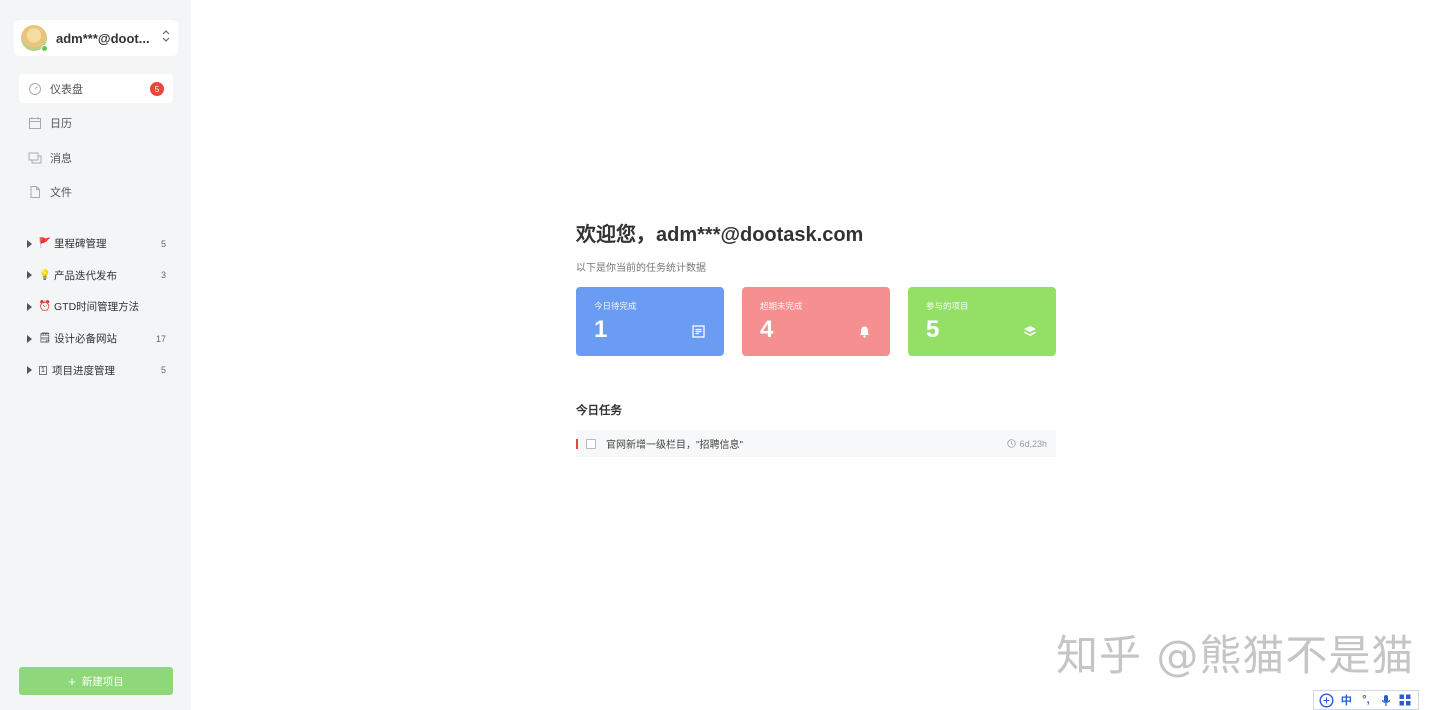  I want to click on priority-indicator, so click(577, 443).